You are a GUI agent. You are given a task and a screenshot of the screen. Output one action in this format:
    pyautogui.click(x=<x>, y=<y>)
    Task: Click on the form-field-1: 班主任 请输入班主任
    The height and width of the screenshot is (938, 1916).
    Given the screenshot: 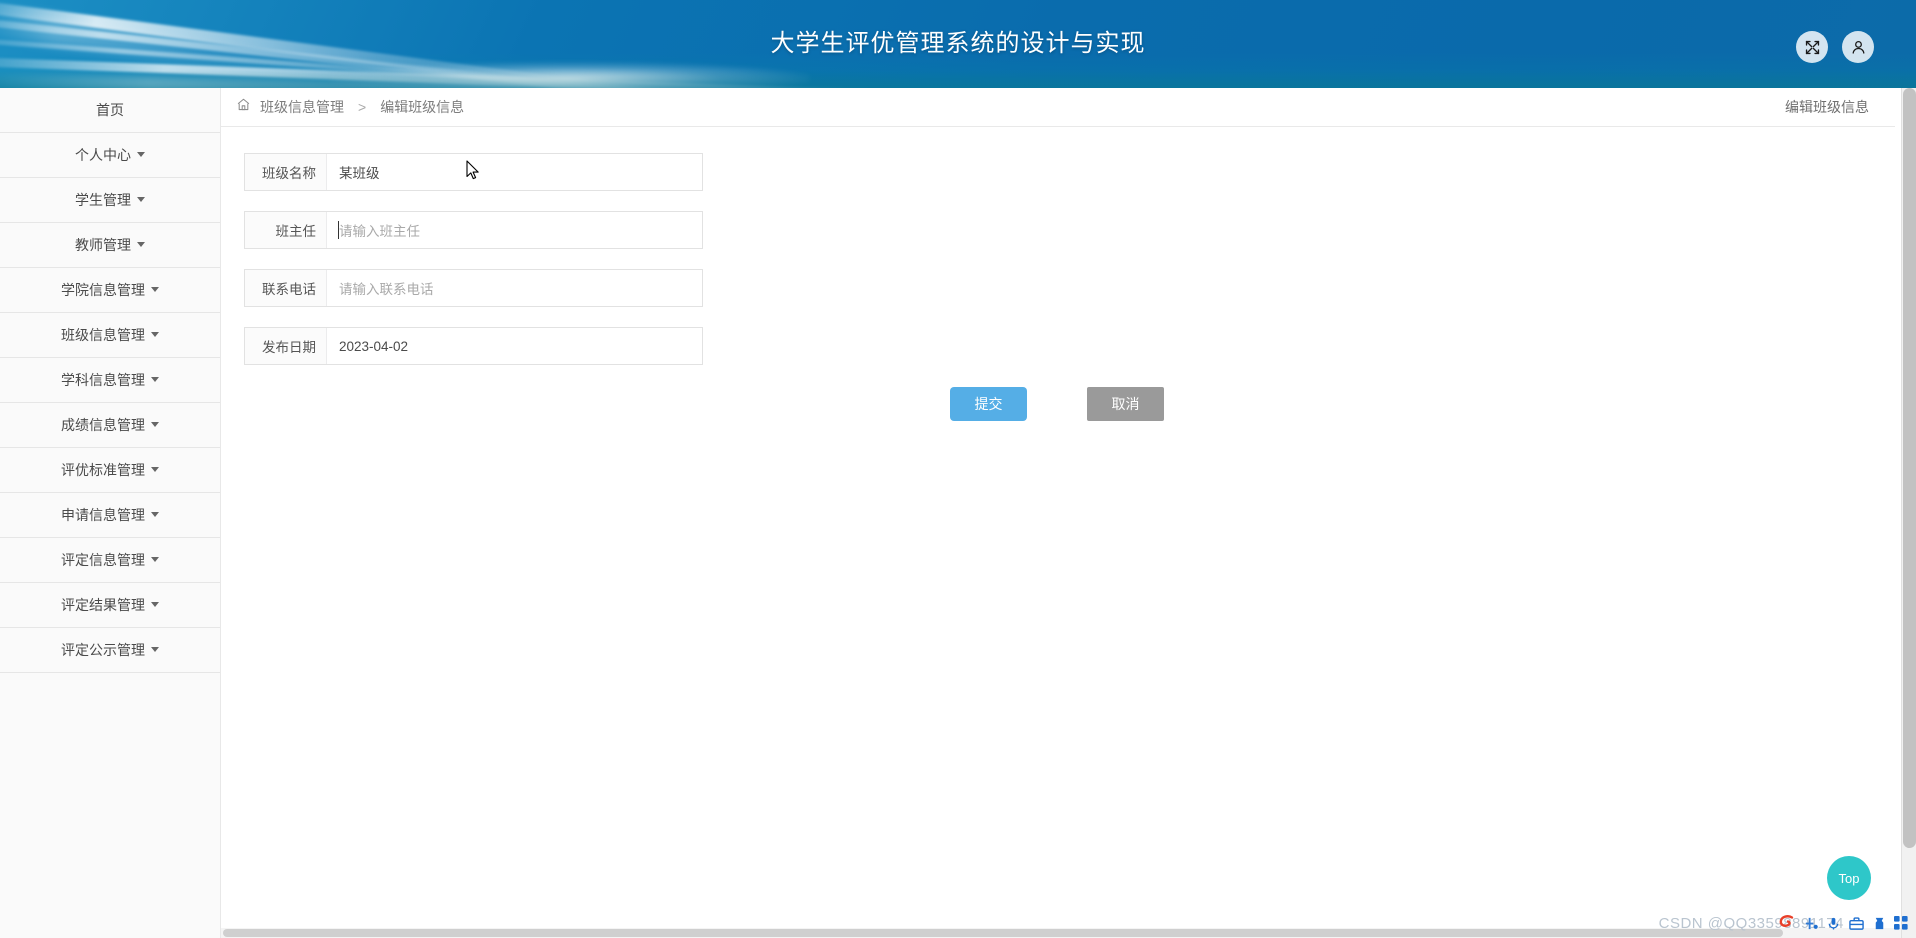 What is the action you would take?
    pyautogui.click(x=473, y=230)
    